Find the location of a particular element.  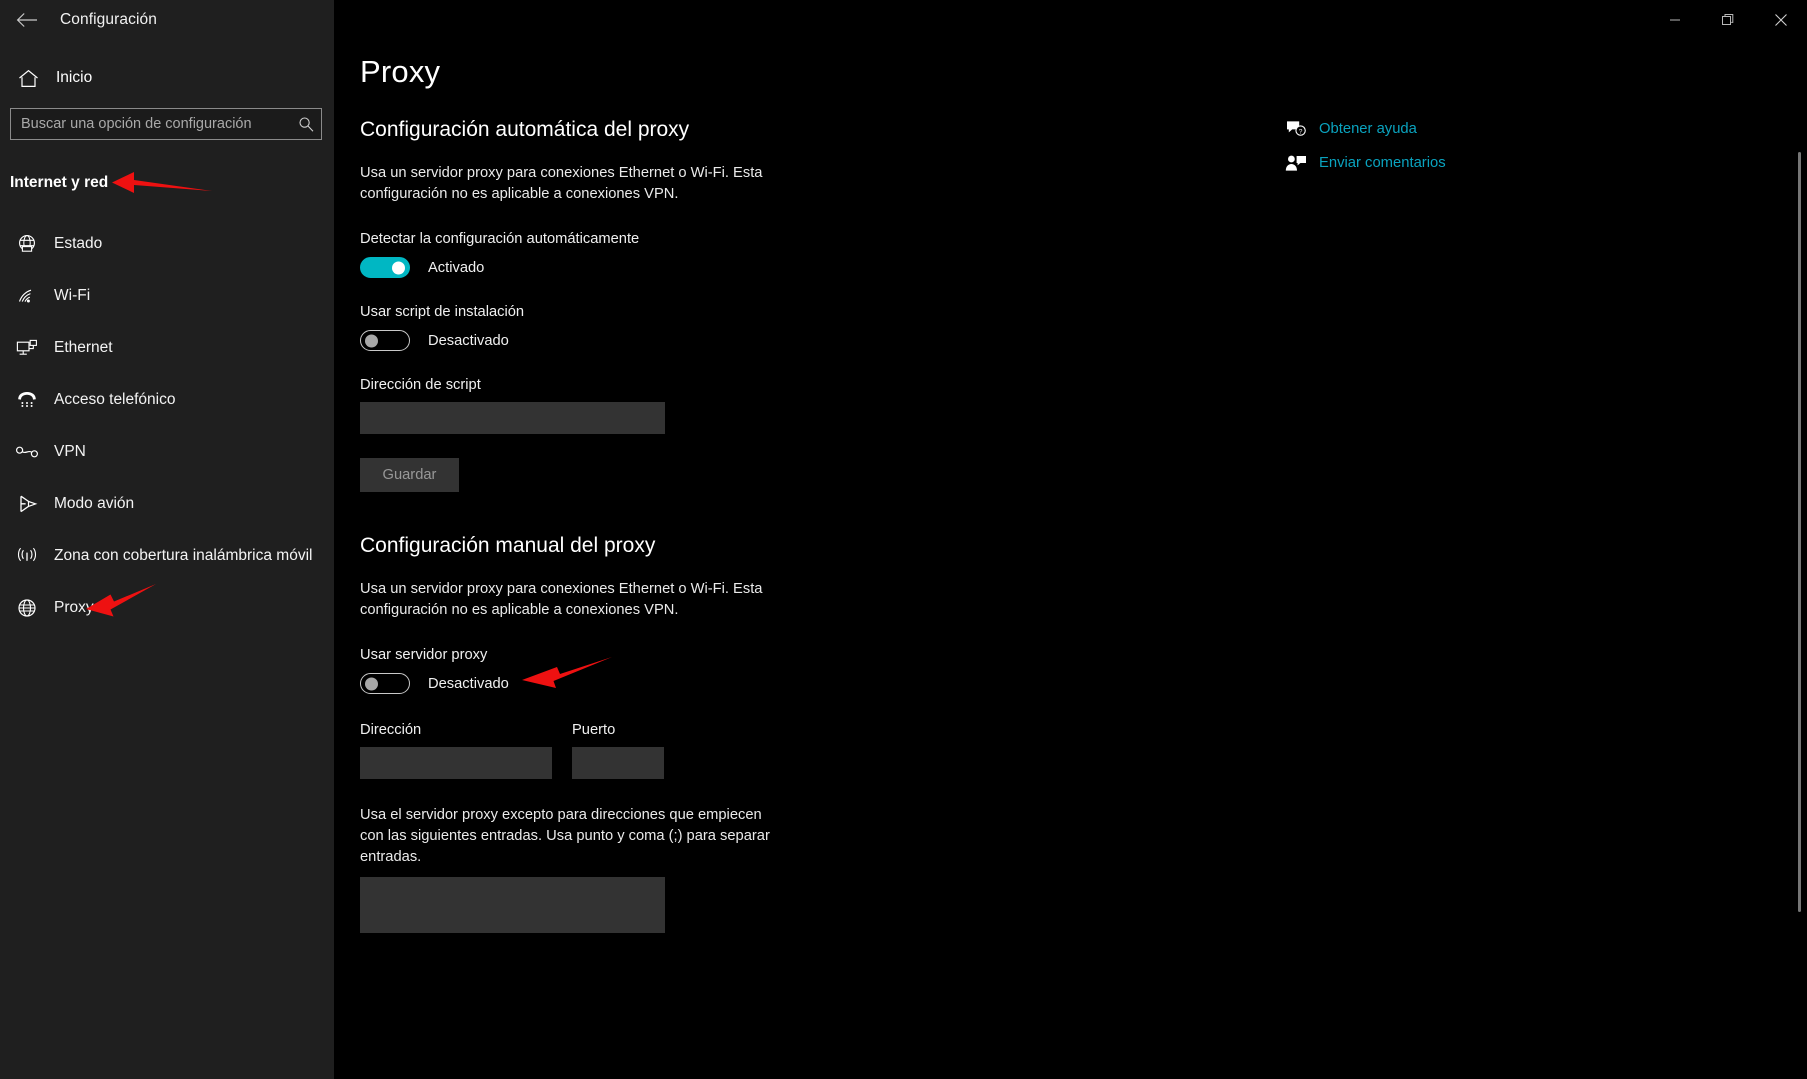

use-setup-script-label: Usar script de instalación is located at coordinates (442, 312).